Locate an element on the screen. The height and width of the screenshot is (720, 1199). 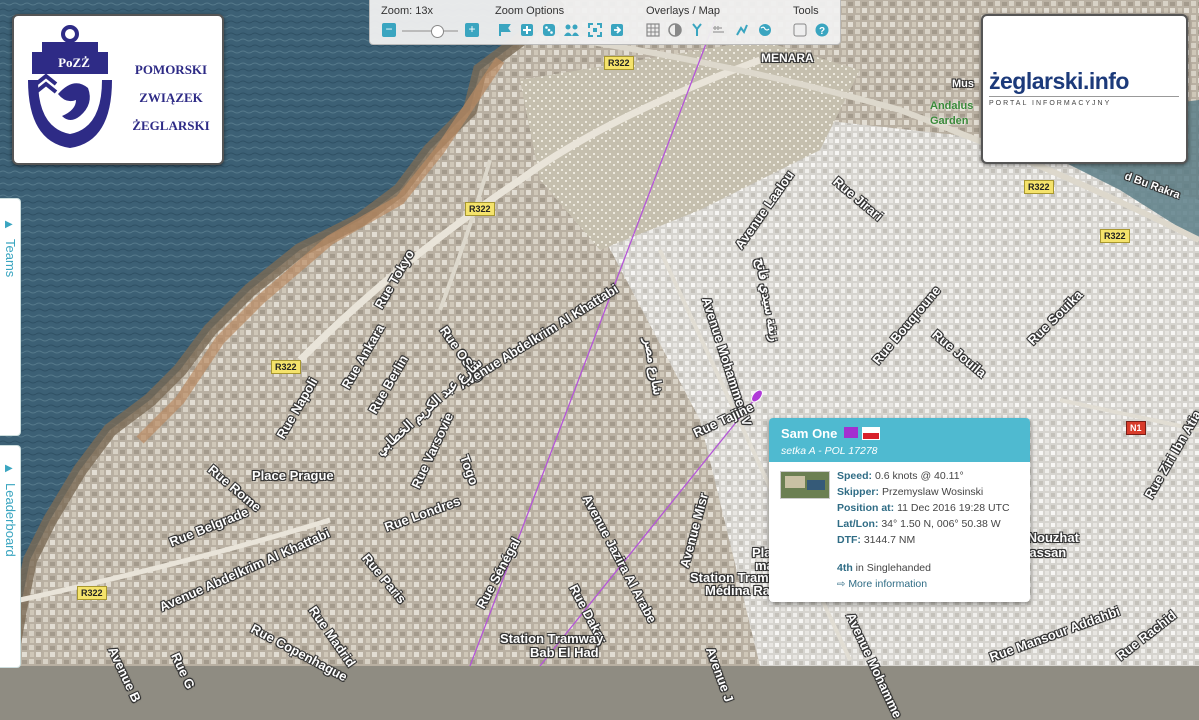
map-label: Station Tramway is located at coordinates (552, 638).